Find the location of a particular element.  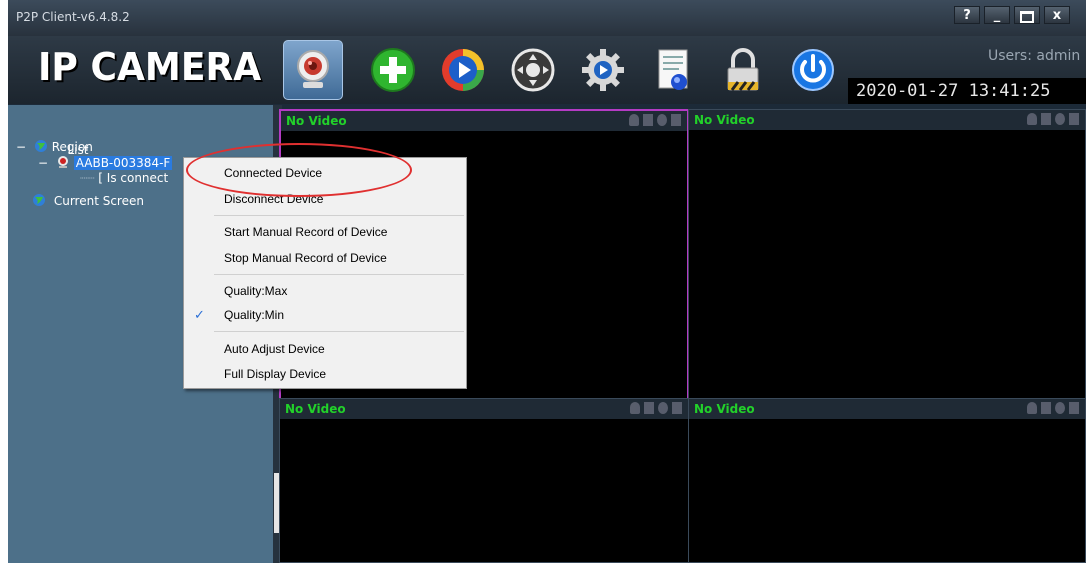

ptz-icon is located at coordinates (533, 70).